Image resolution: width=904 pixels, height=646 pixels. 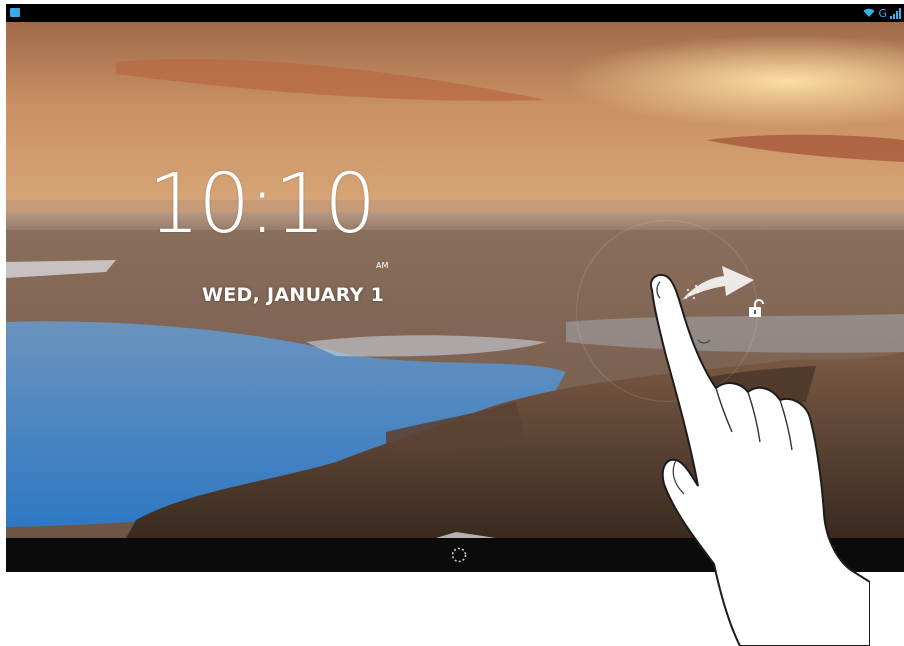 I want to click on clock-ampm: AM, so click(x=382, y=265).